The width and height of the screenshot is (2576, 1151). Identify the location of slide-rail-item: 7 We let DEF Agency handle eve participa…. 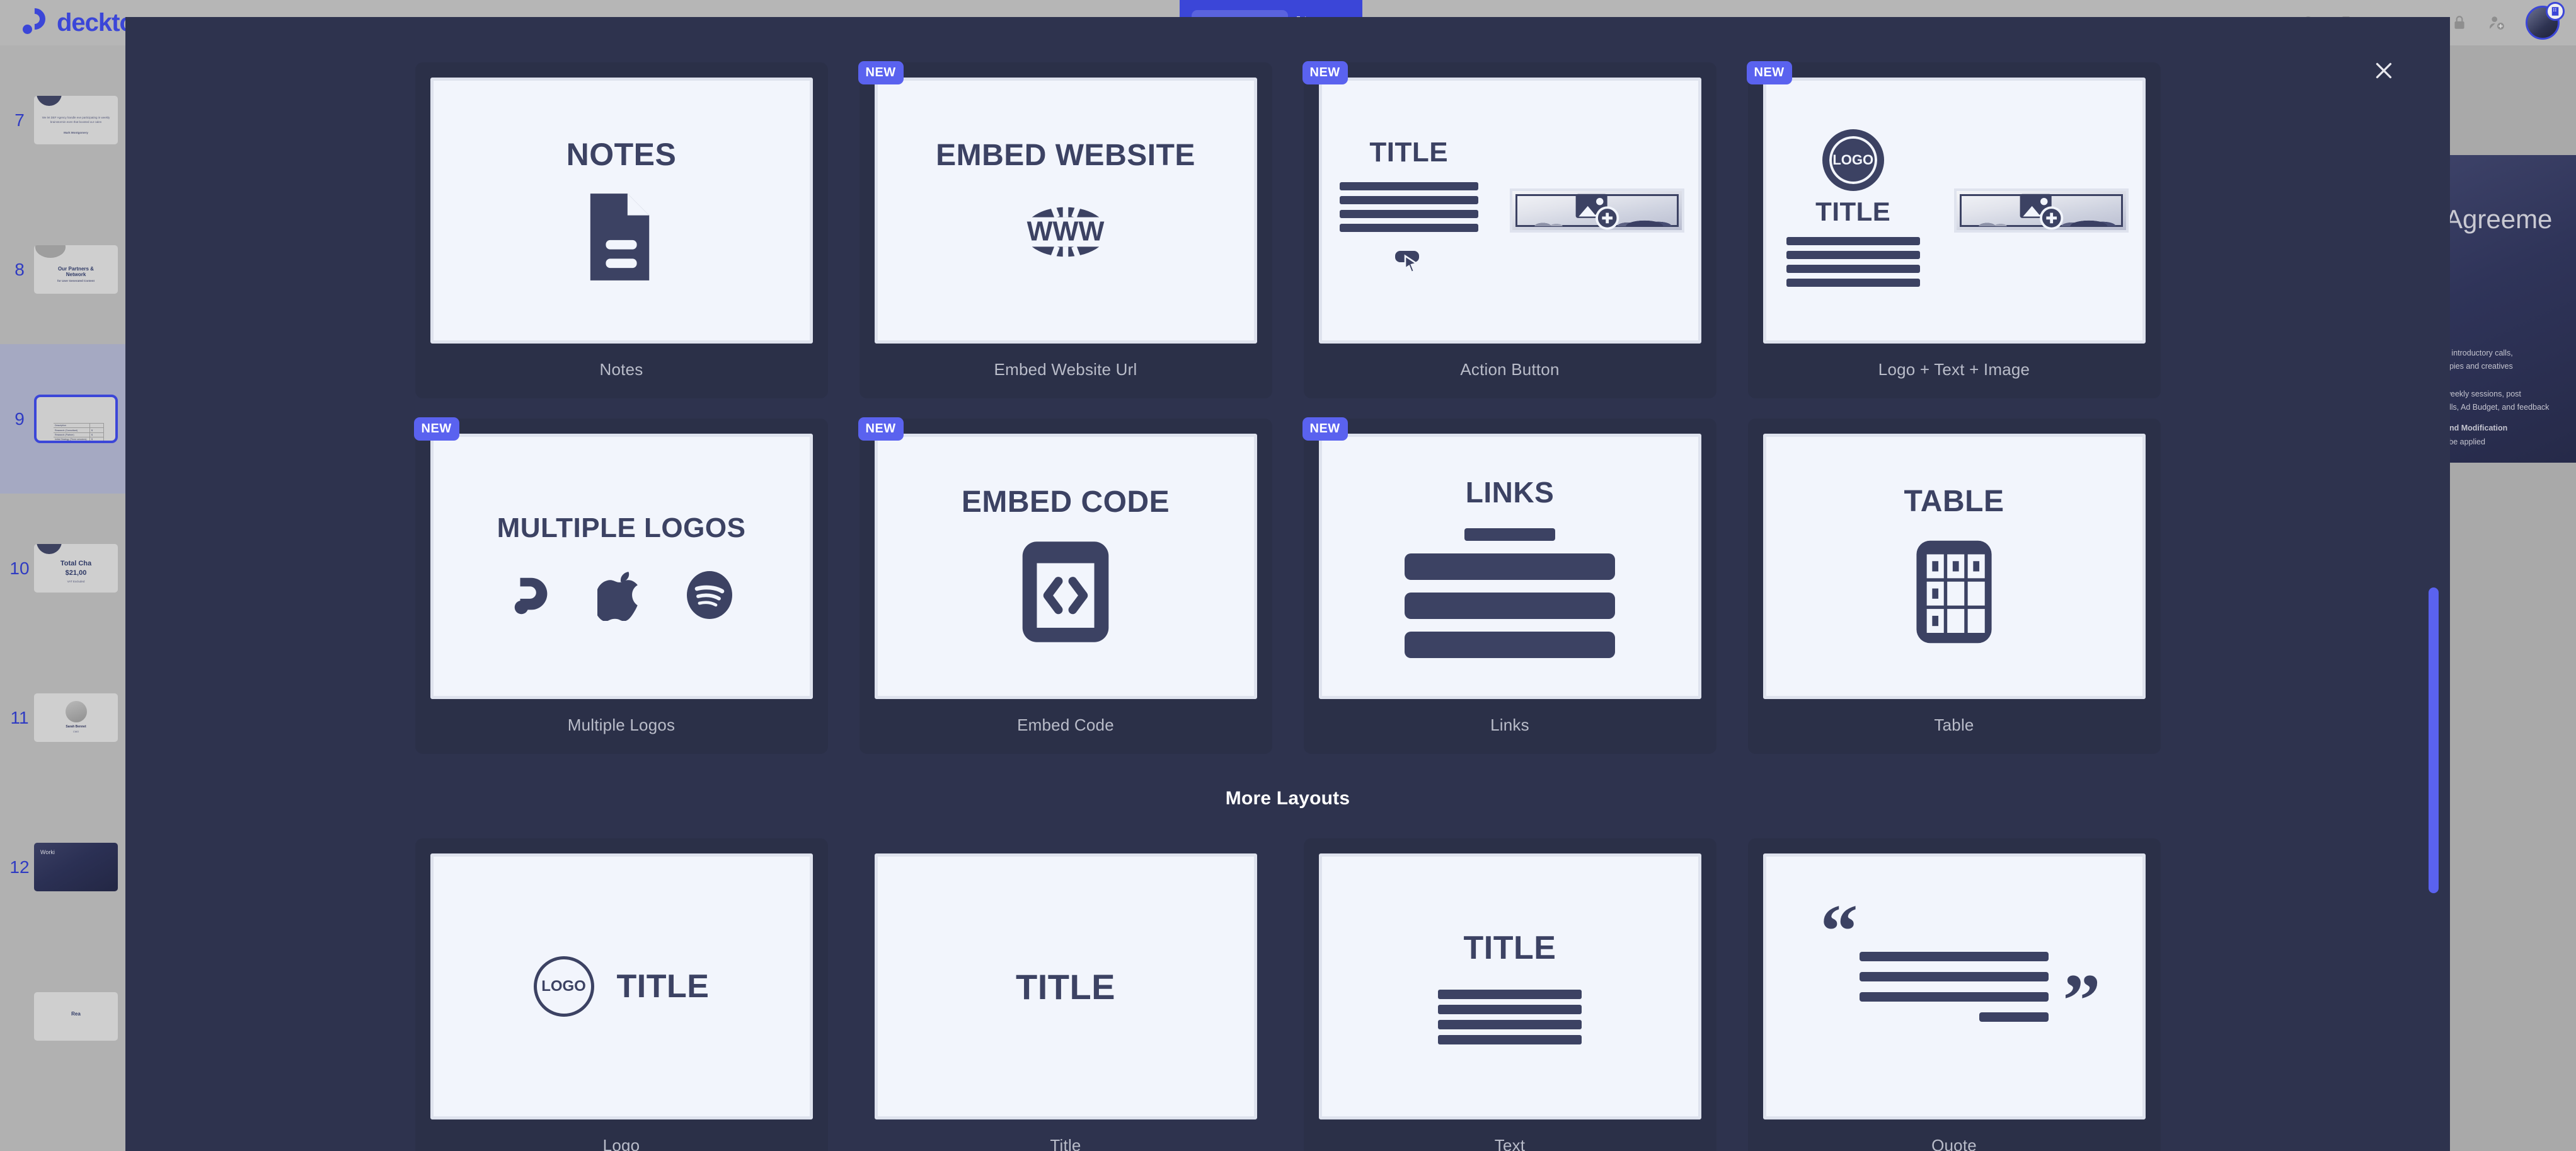
(67, 120).